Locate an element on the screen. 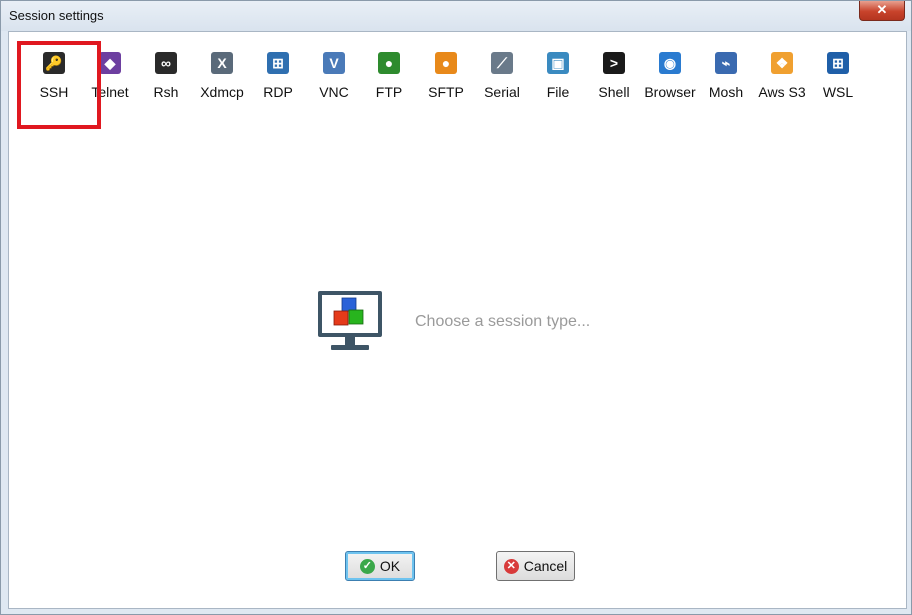  title-bar: Session settings ✕ is located at coordinates (456, 16).